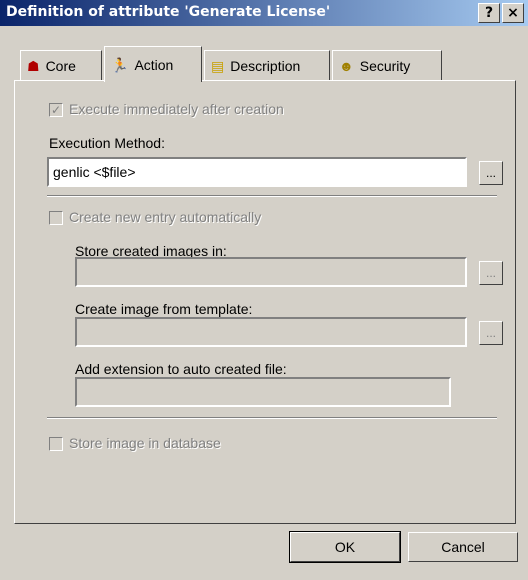  Describe the element at coordinates (181, 369) in the screenshot. I see `add-extension-label: Add extension to auto created file:` at that location.